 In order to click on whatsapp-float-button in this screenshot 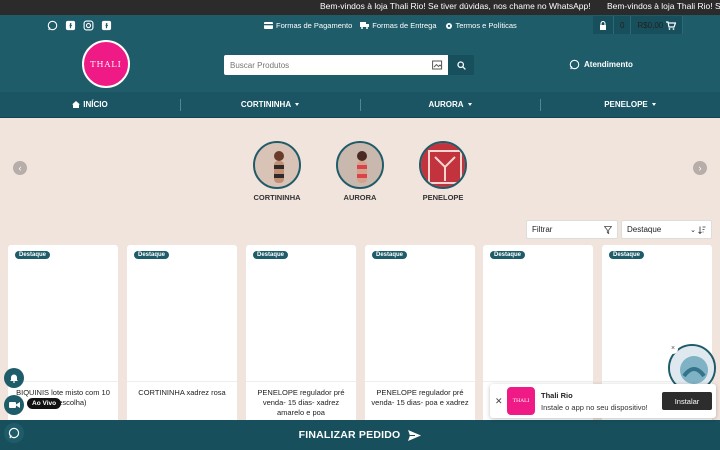, I will do `click(14, 433)`.